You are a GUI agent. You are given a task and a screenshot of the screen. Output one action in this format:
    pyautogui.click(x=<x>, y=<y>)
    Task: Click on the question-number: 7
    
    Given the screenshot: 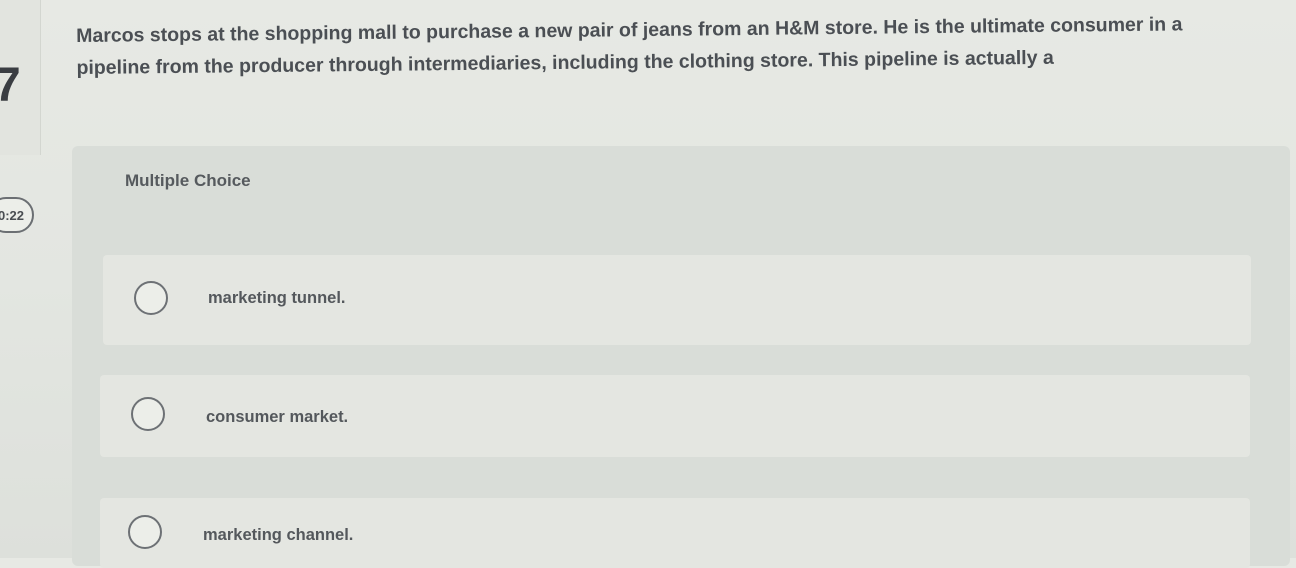 What is the action you would take?
    pyautogui.click(x=10, y=85)
    